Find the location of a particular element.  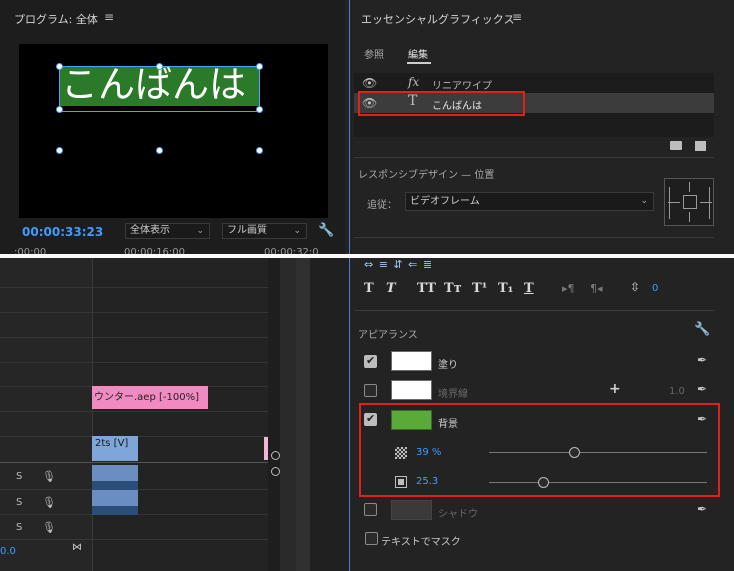

pin-right-edge is located at coordinates (709, 203).